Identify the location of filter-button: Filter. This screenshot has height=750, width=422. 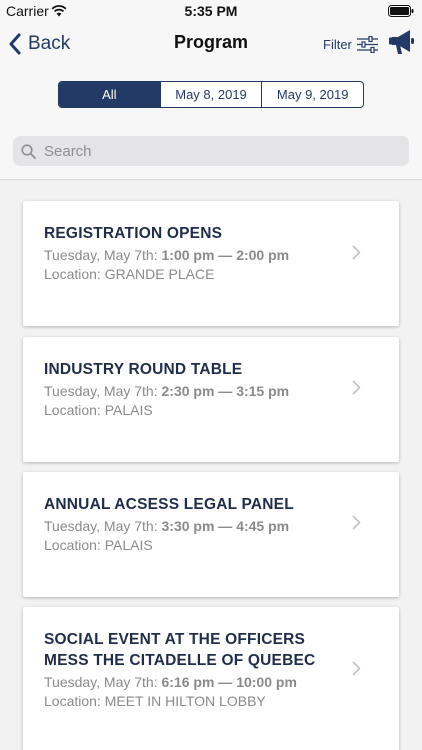
(350, 44).